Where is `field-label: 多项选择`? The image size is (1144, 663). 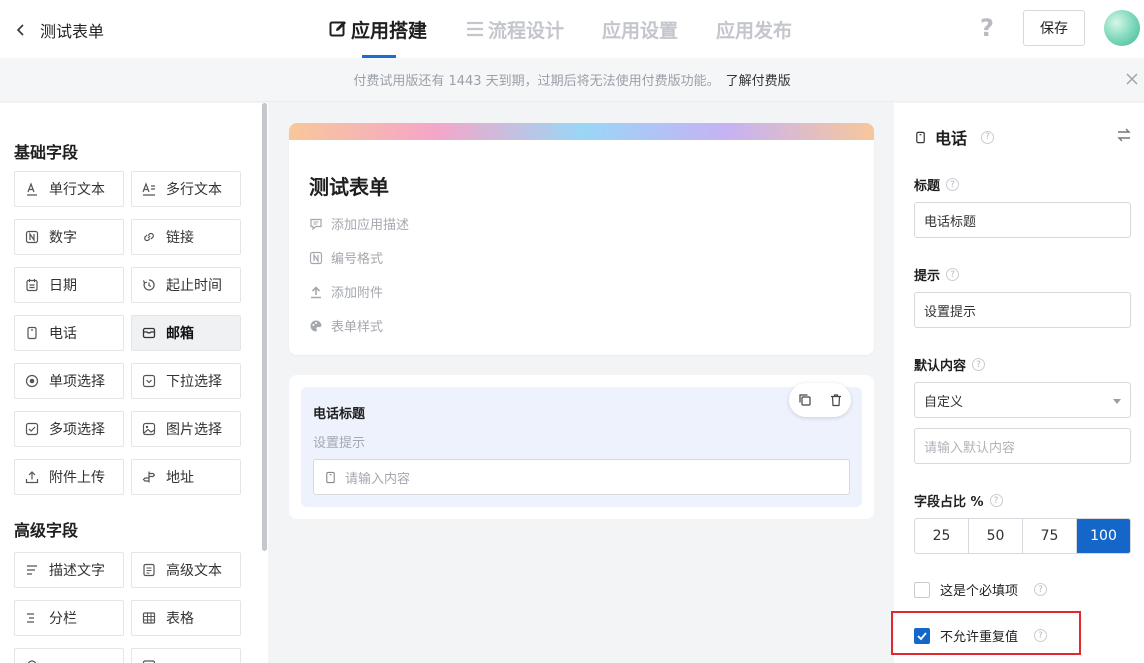 field-label: 多项选择 is located at coordinates (77, 430).